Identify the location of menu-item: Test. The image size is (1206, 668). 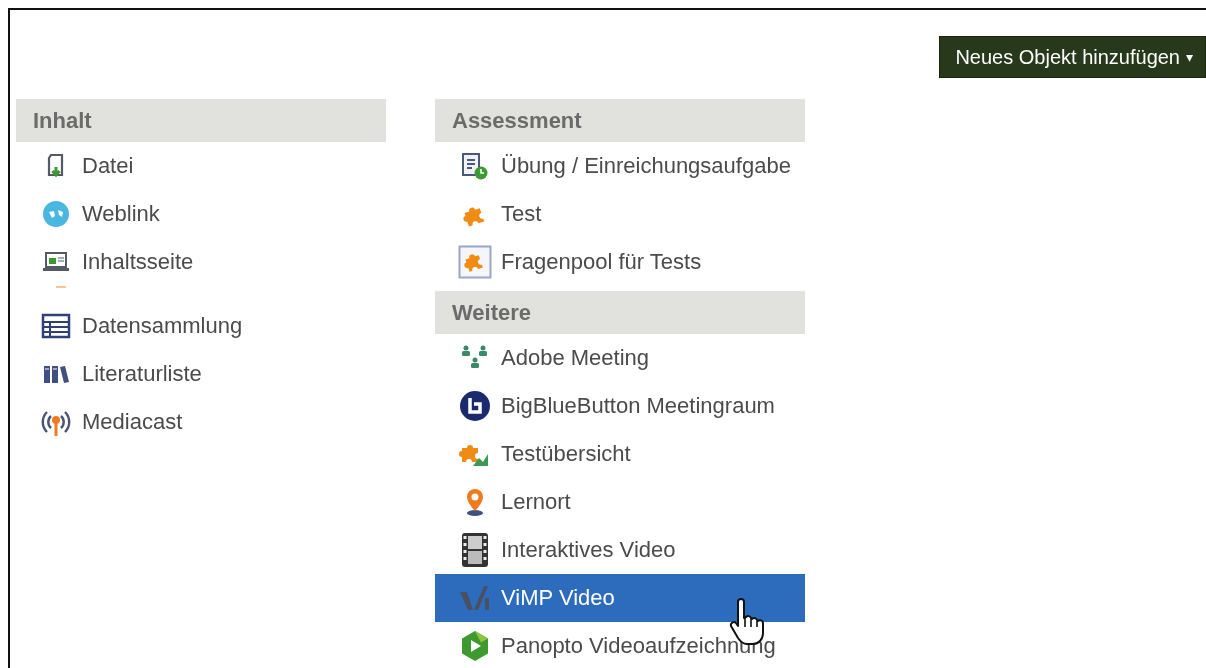
(620, 214).